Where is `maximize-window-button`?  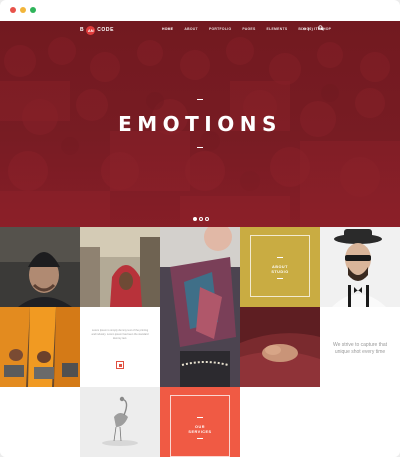
maximize-window-button is located at coordinates (33, 10).